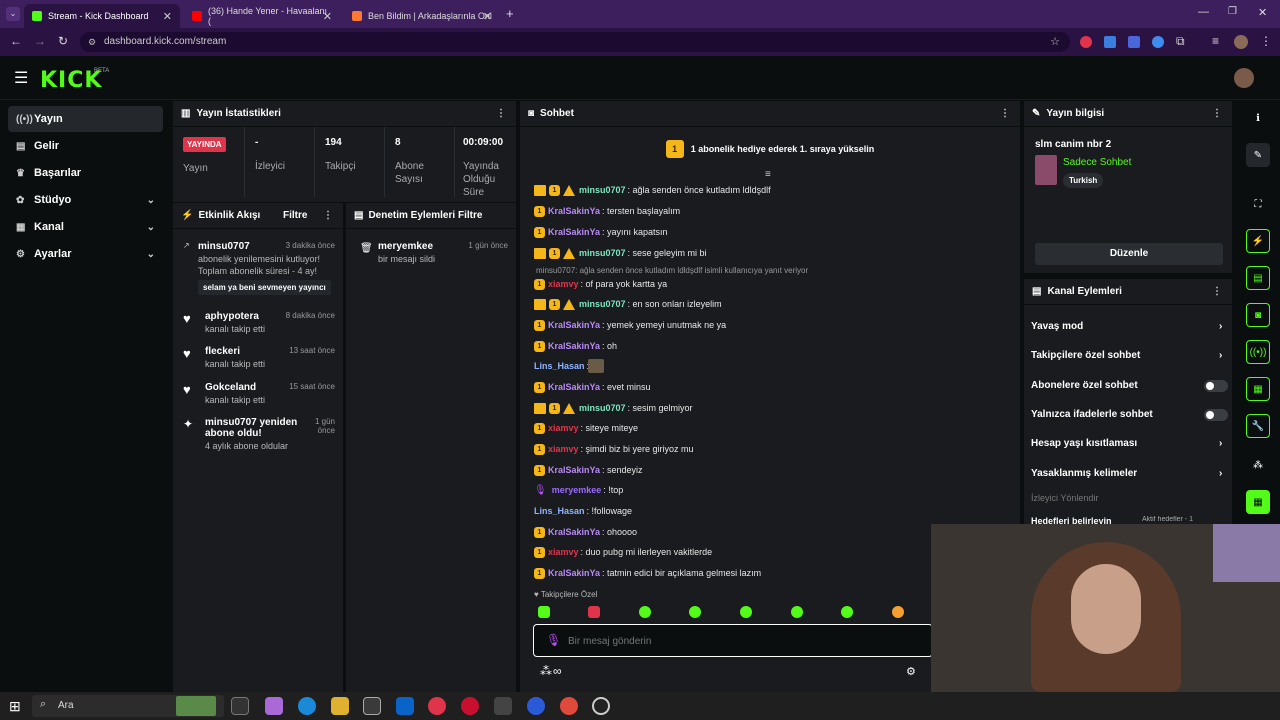  I want to click on channel-icon: ▦, so click(1258, 389).